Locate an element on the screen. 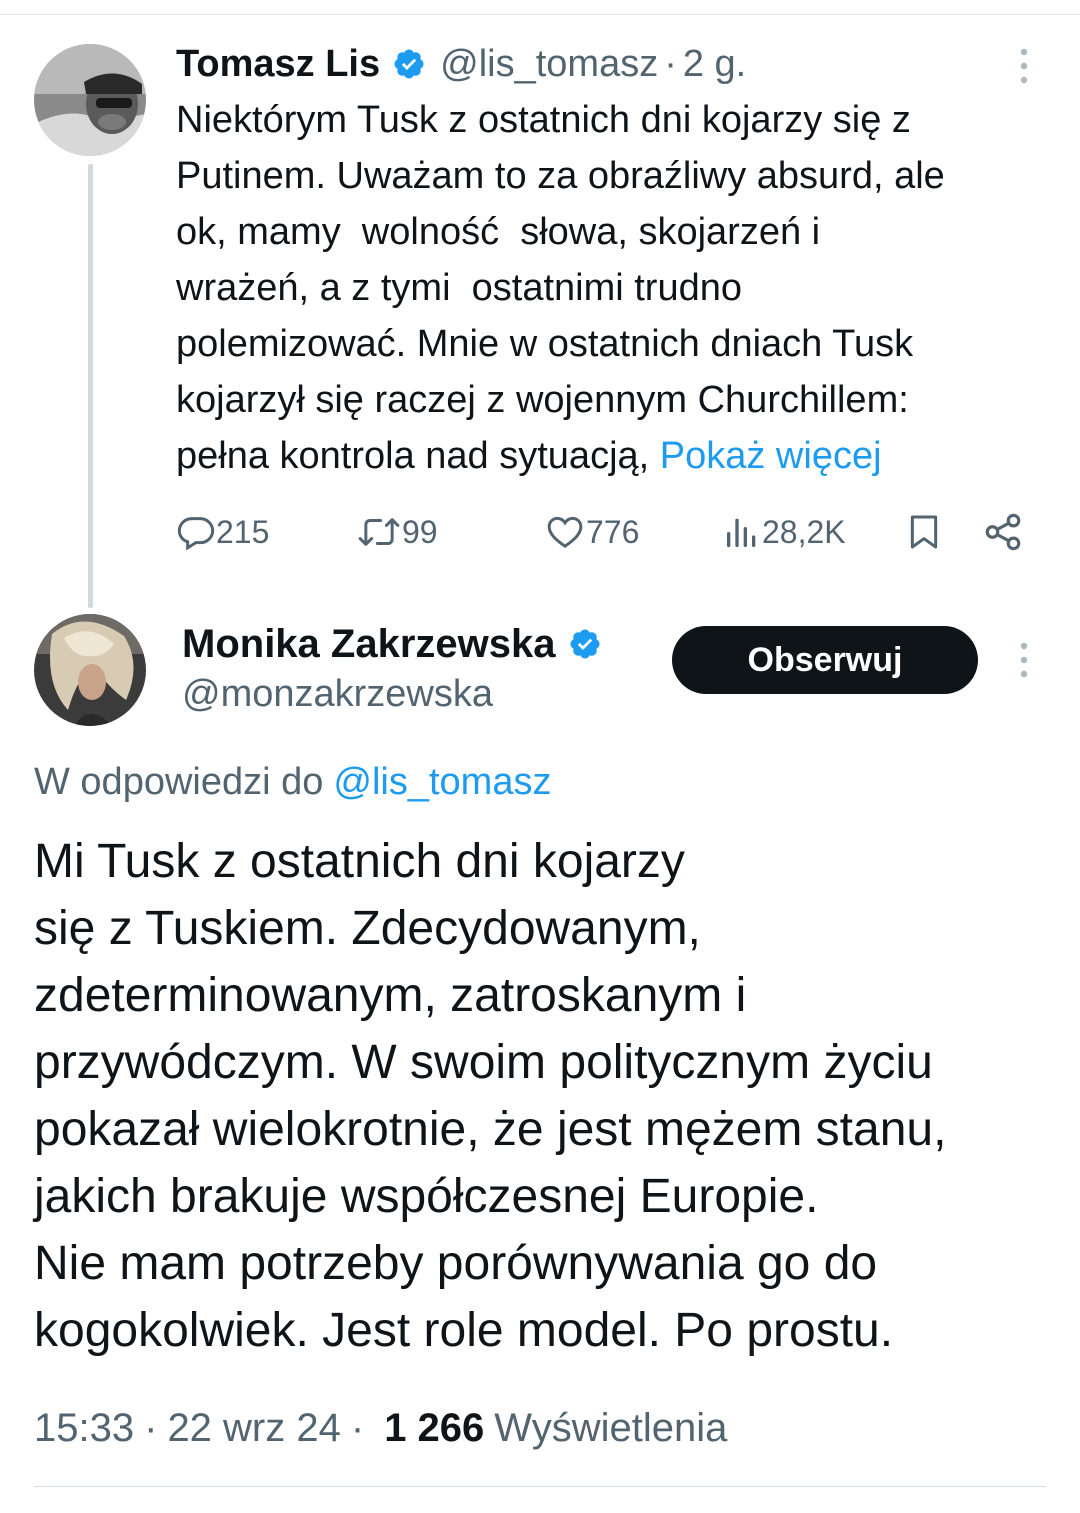 The height and width of the screenshot is (1513, 1080). reply-to-label: W odpowiedzi do is located at coordinates (179, 781).